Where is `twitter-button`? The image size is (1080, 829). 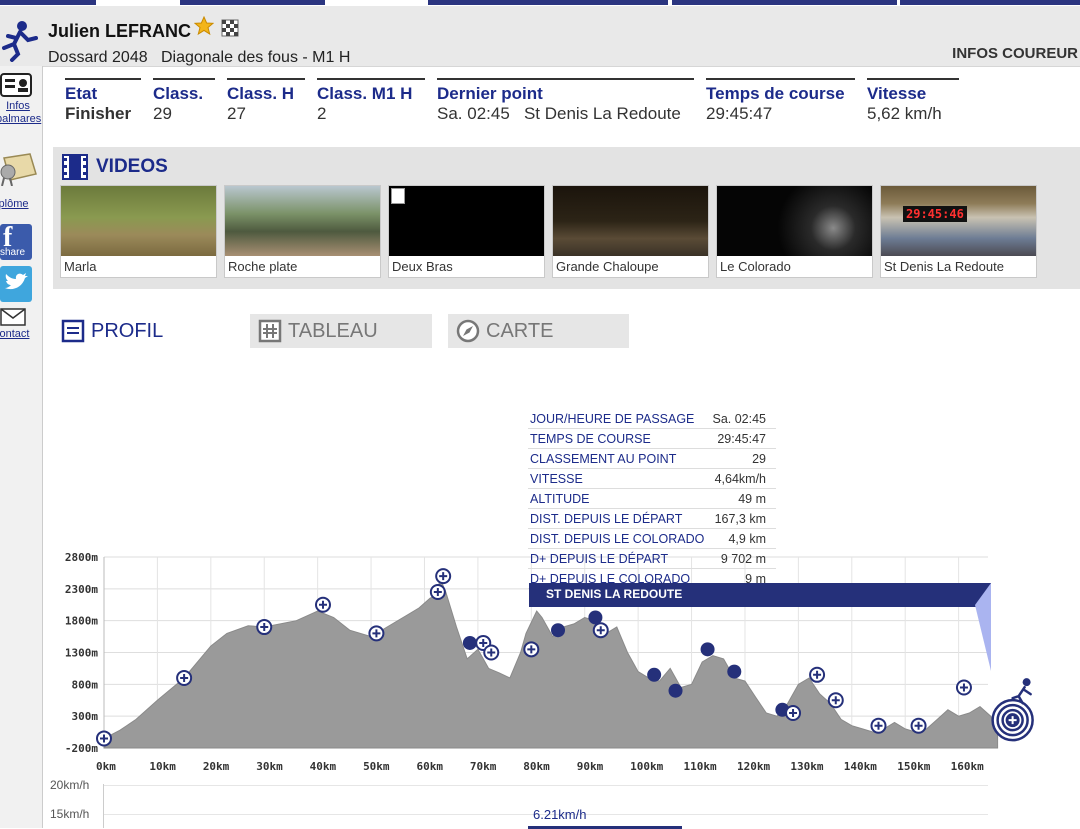
twitter-button is located at coordinates (16, 284).